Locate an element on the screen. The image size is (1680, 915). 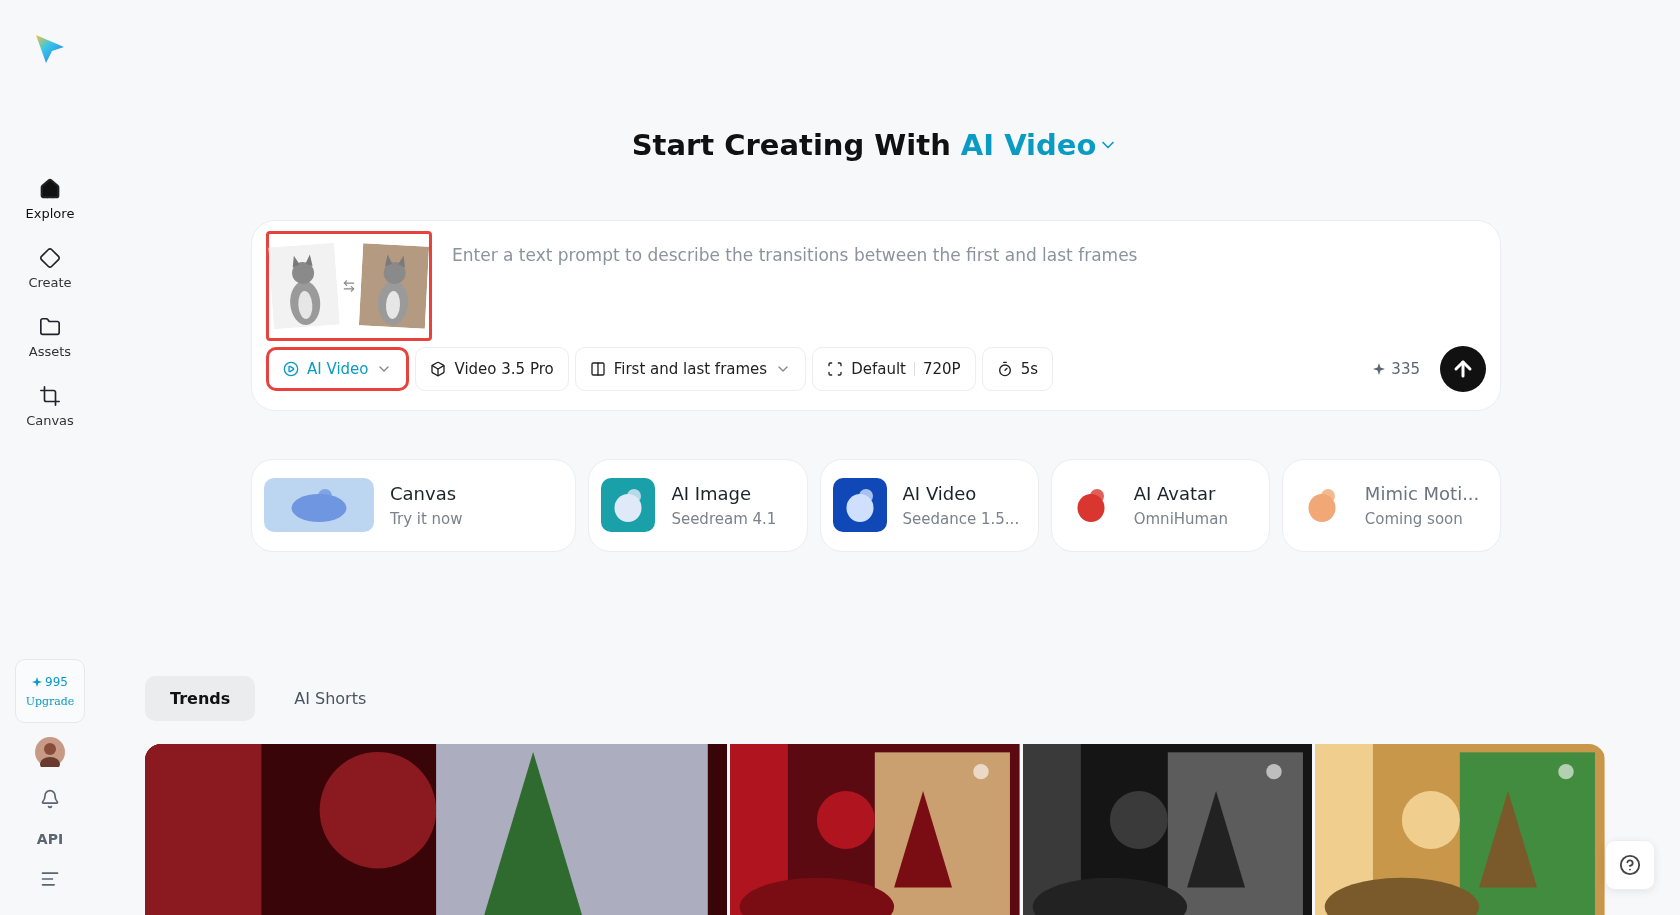
model-icon is located at coordinates (438, 368).